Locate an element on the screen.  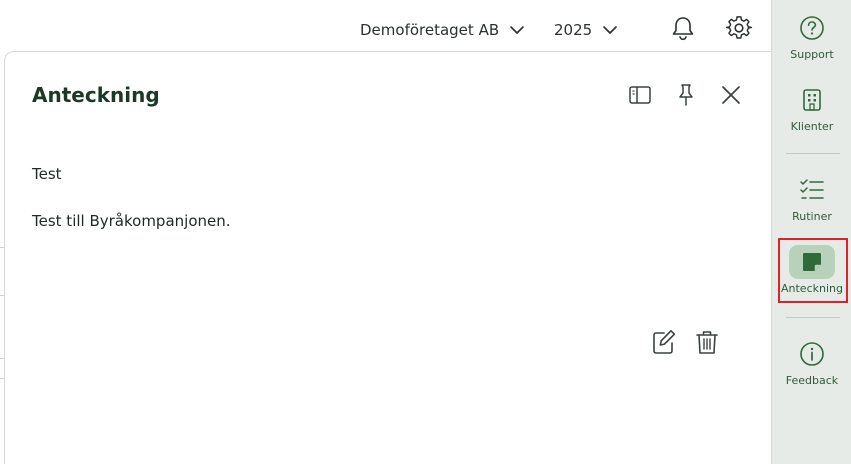
gear-icon is located at coordinates (739, 28).